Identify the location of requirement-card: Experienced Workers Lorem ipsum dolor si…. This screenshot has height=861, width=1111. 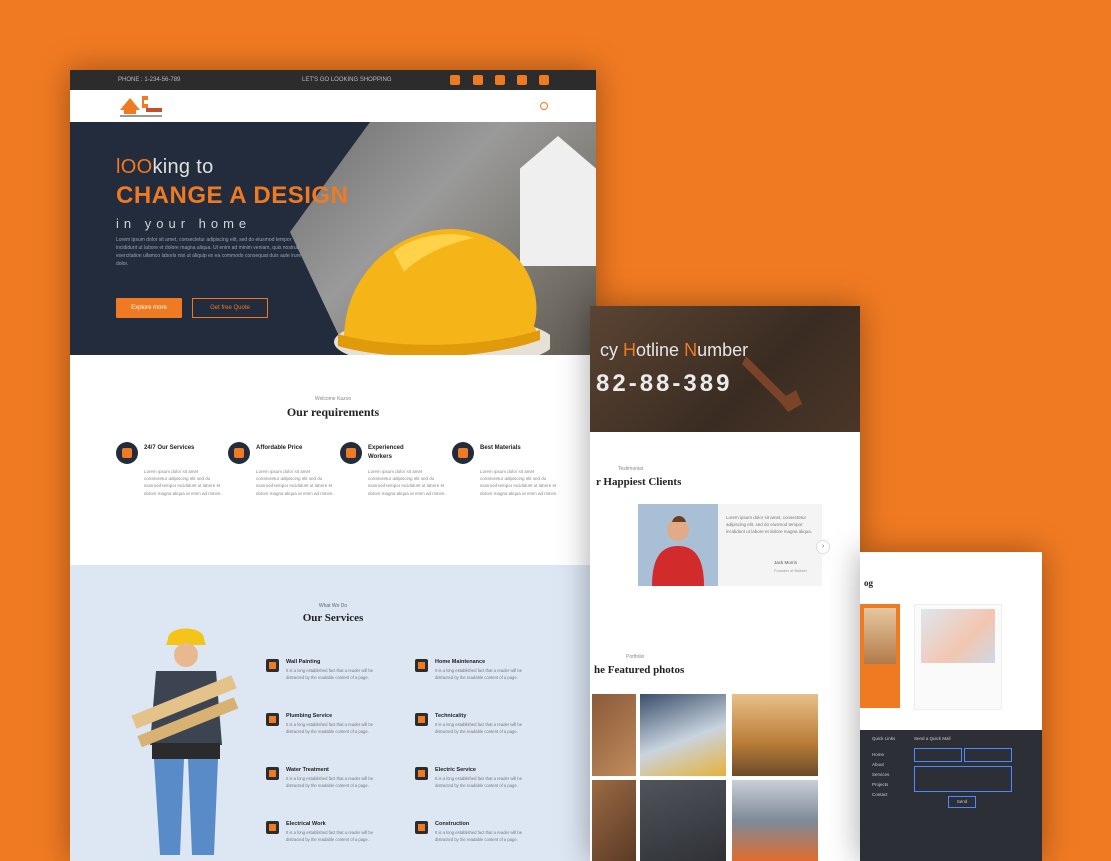
(395, 487).